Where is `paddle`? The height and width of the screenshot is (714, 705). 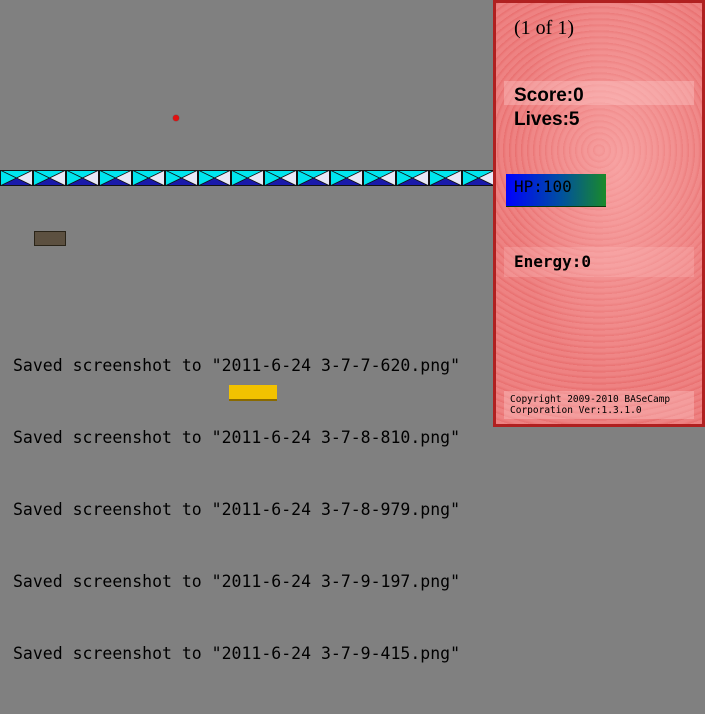 paddle is located at coordinates (50, 238).